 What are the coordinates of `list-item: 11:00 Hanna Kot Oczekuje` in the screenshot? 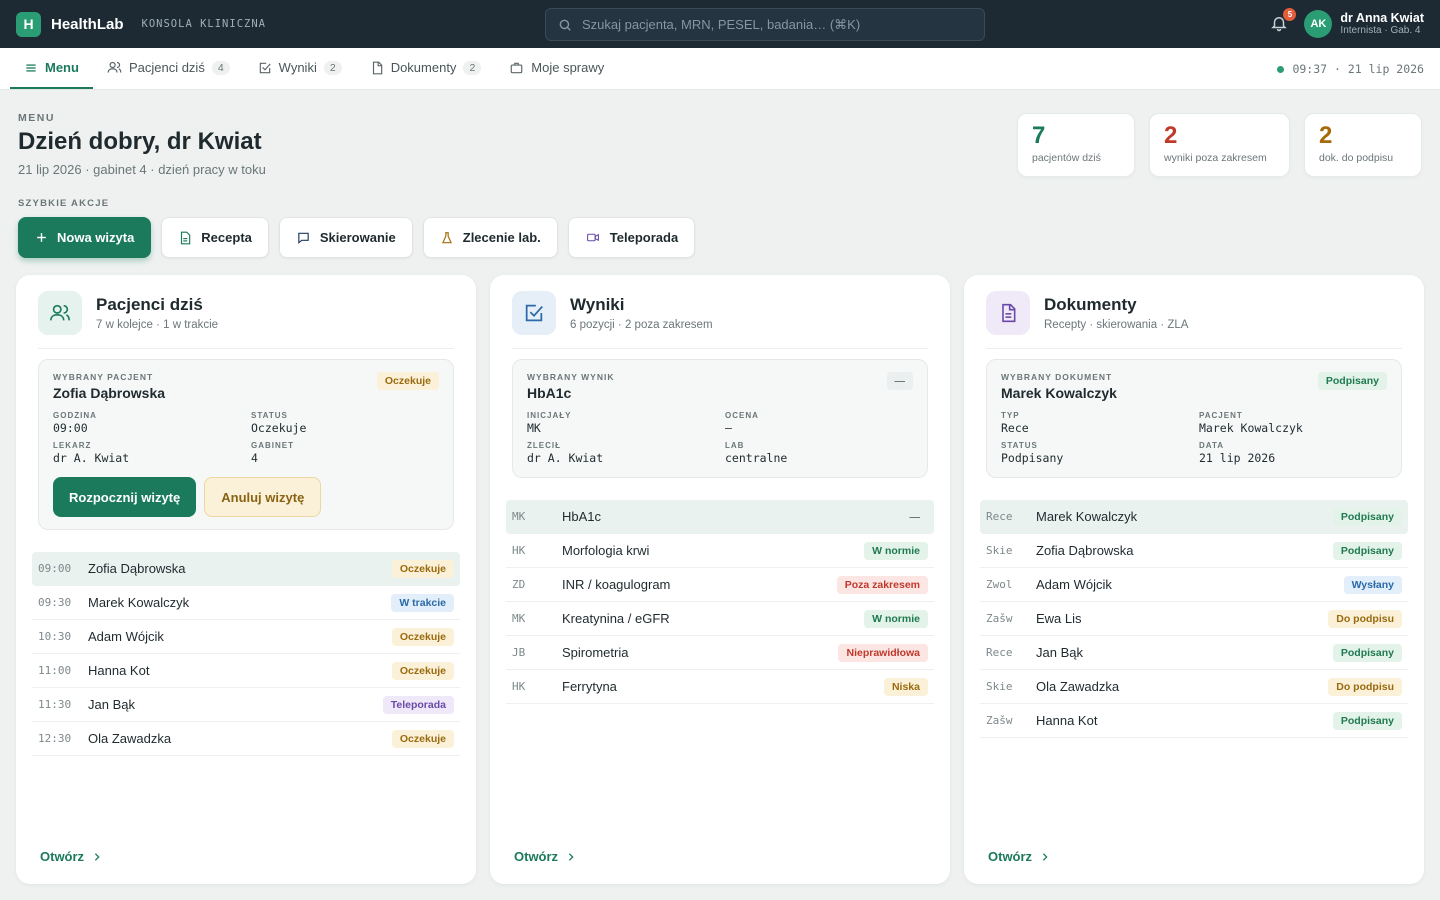 It's located at (246, 671).